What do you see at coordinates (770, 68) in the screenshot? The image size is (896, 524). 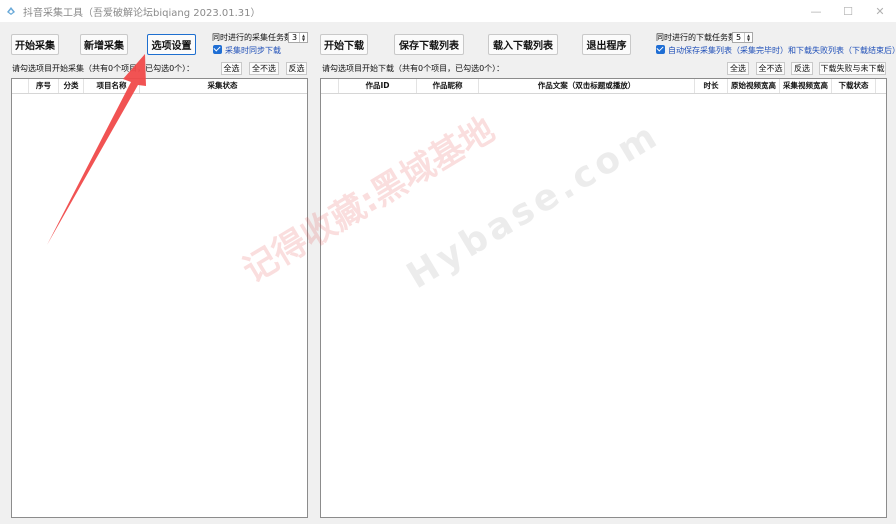 I see `right-select-none-button: 全不选` at bounding box center [770, 68].